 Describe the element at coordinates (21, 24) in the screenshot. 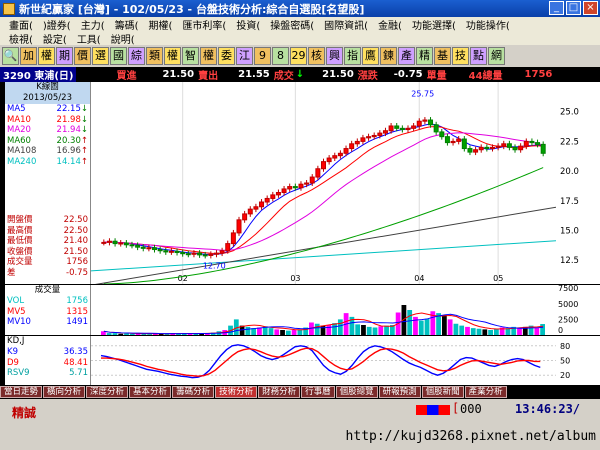

I see `menu-item-0: 畫面(` at that location.